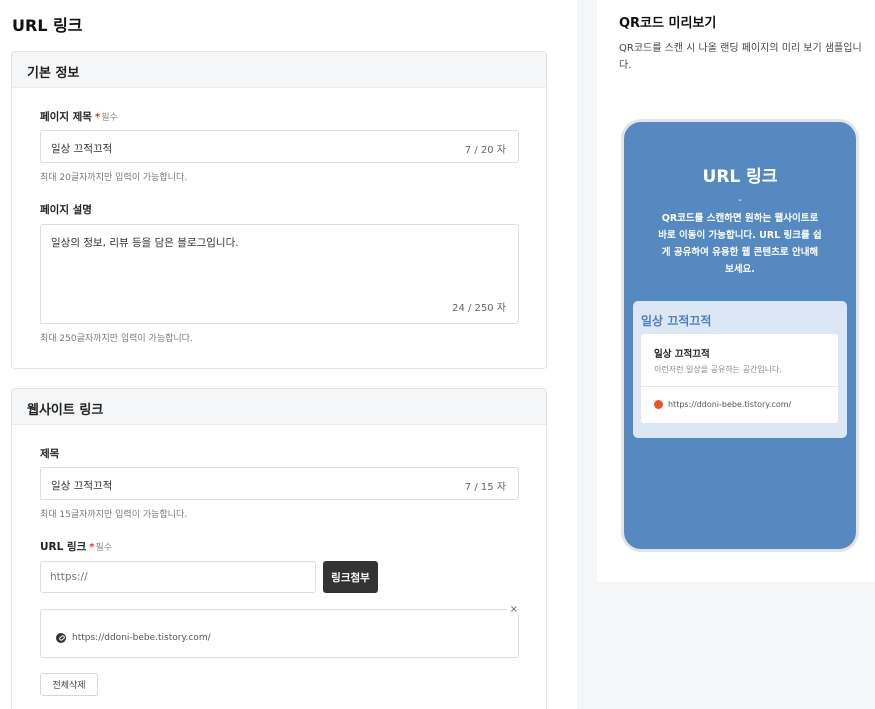 The width and height of the screenshot is (875, 709). What do you see at coordinates (682, 354) in the screenshot?
I see `phone-link-title: 일상 끄적끄적` at bounding box center [682, 354].